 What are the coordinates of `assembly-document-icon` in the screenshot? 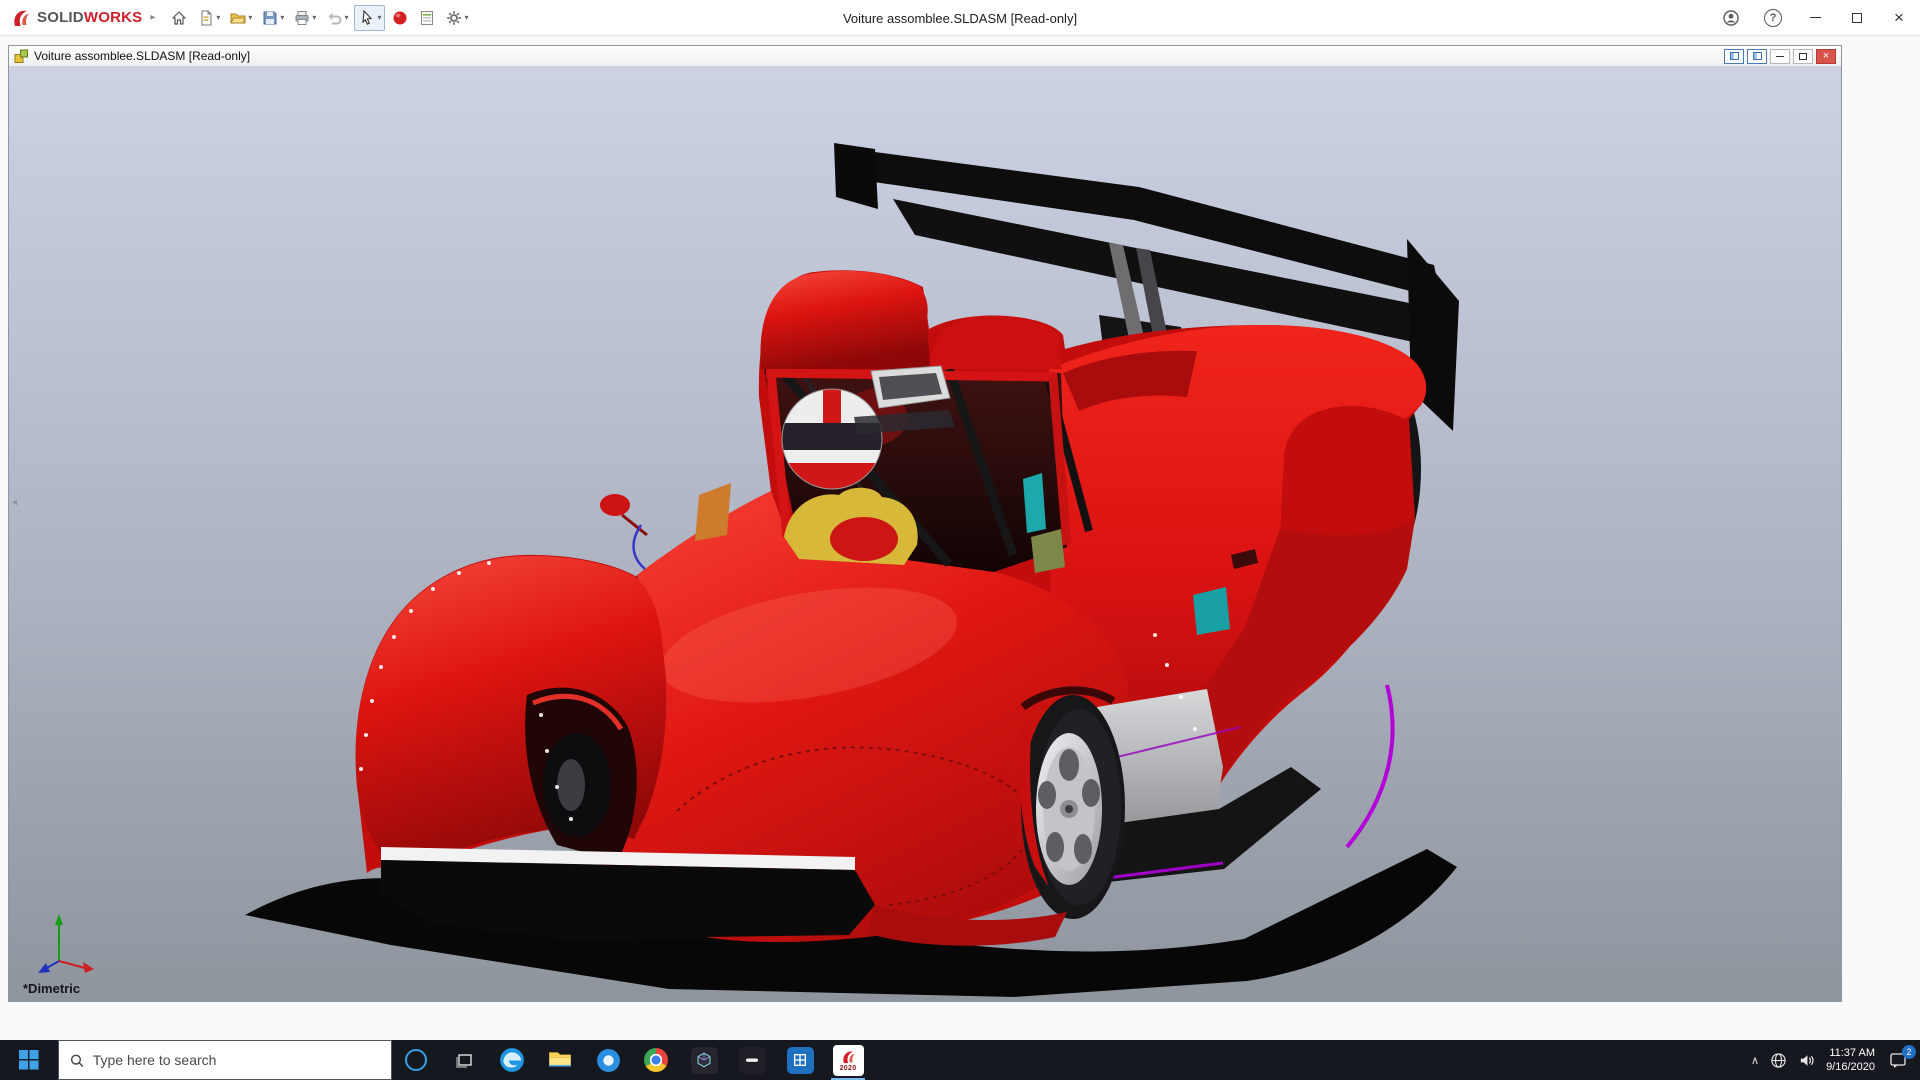 It's located at (21, 56).